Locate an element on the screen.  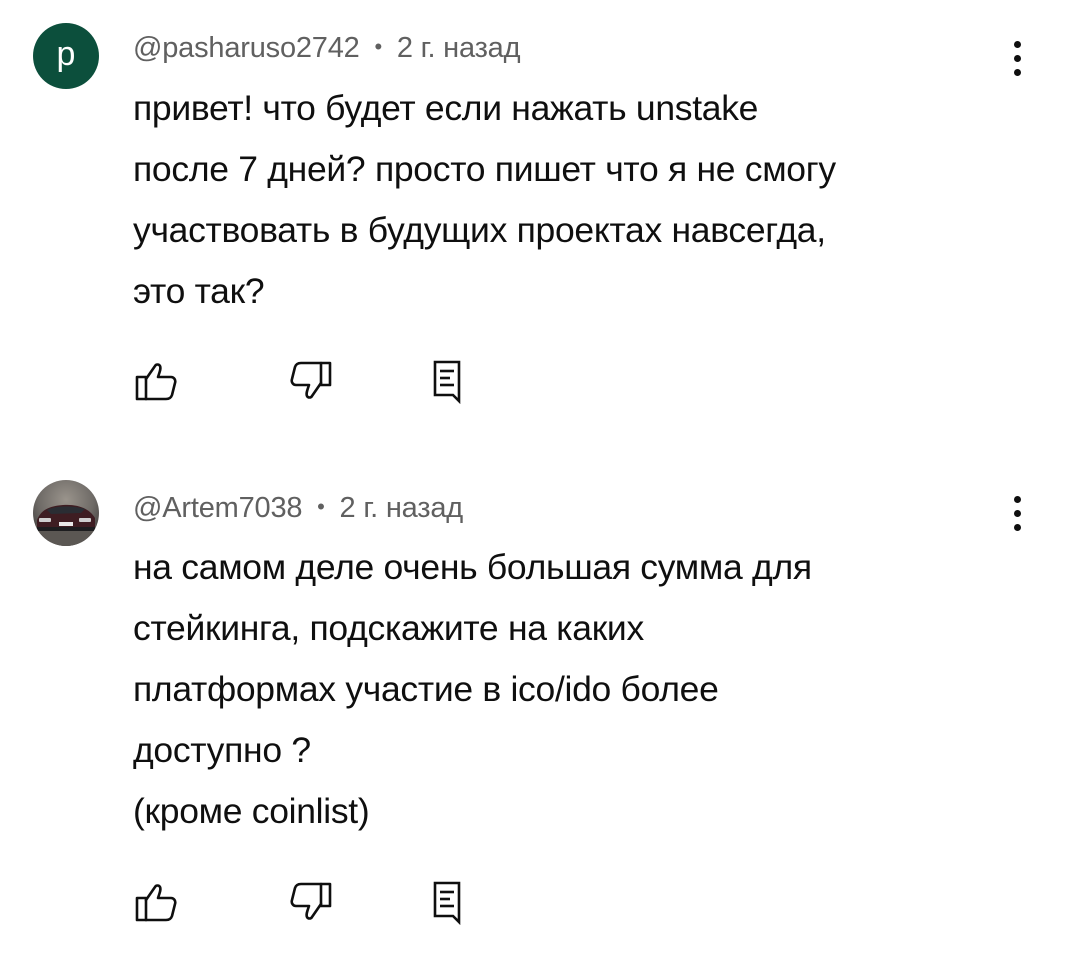
avatar: p is located at coordinates (66, 56).